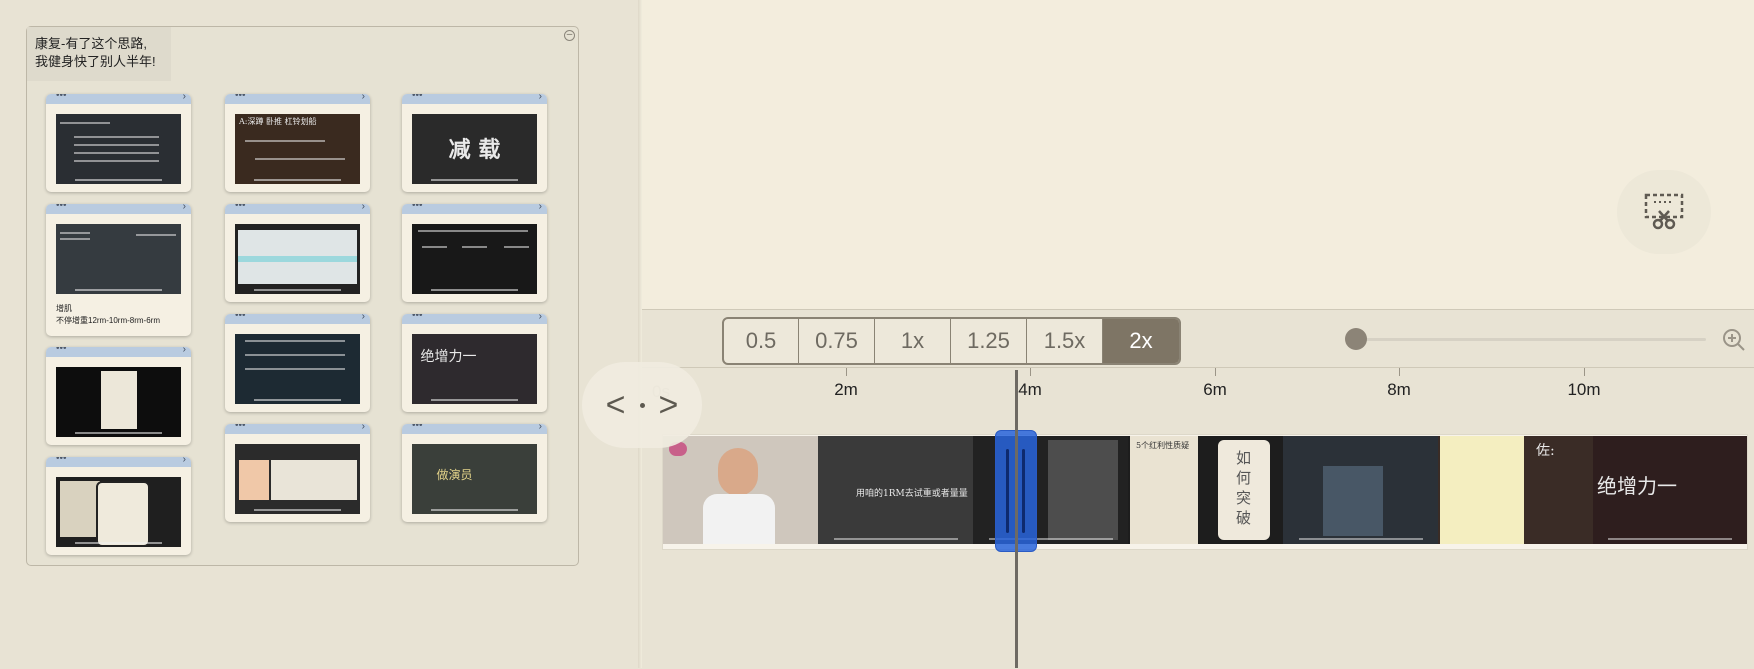 The image size is (1754, 669). What do you see at coordinates (1141, 341) in the screenshot?
I see `speed-option-2x: 2x` at bounding box center [1141, 341].